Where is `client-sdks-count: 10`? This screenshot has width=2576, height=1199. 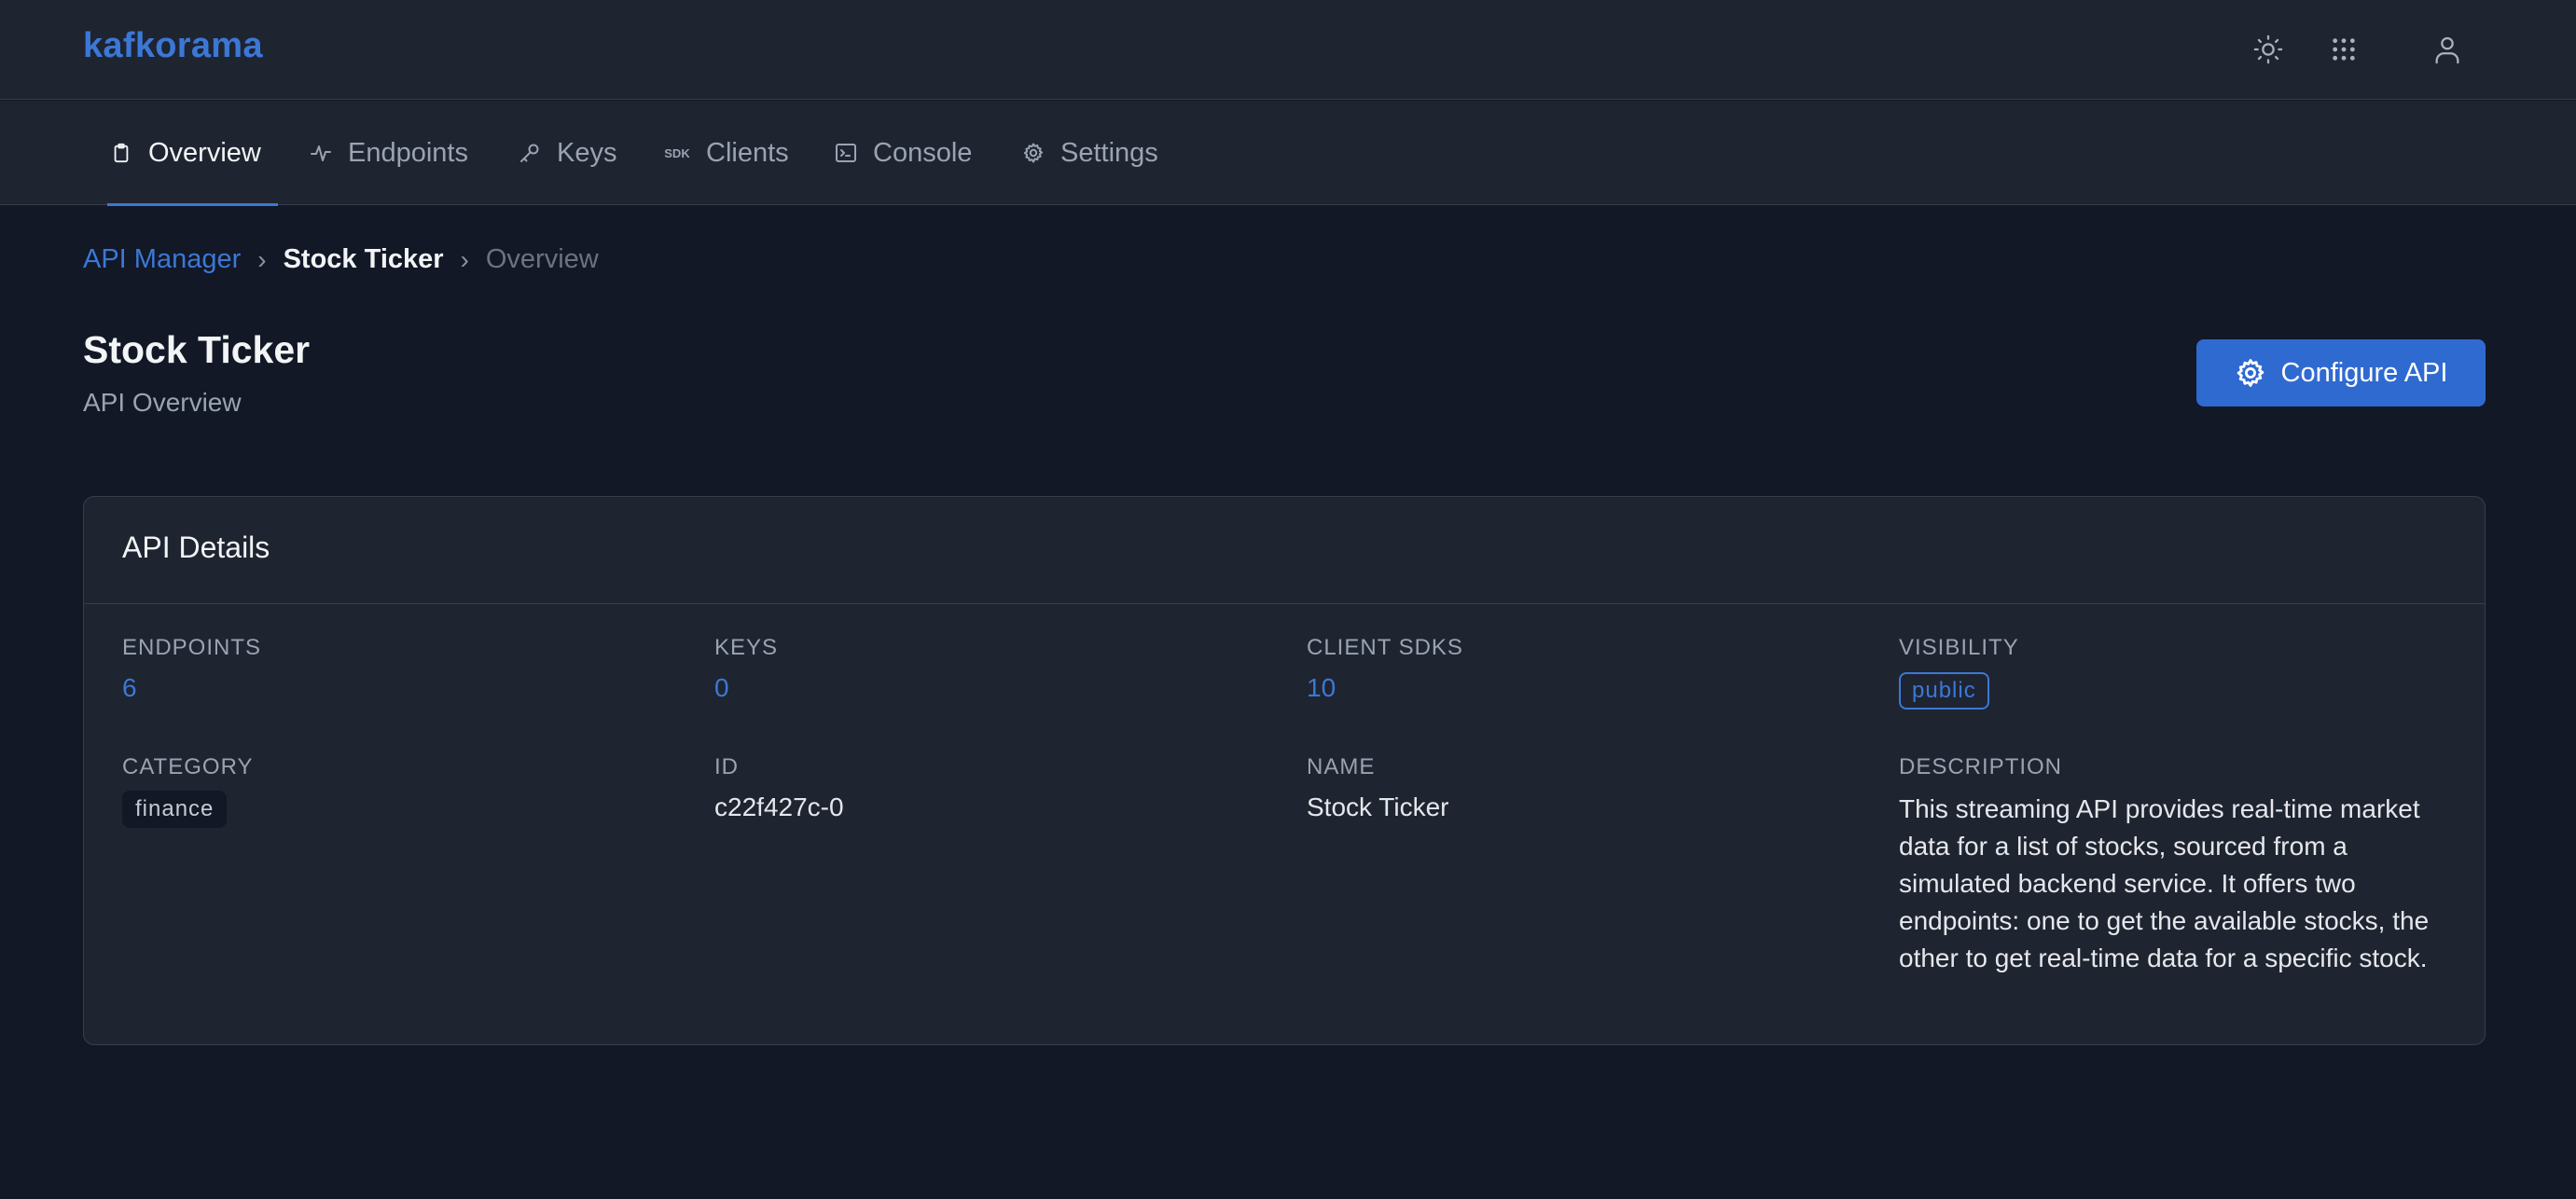 client-sdks-count: 10 is located at coordinates (1321, 688).